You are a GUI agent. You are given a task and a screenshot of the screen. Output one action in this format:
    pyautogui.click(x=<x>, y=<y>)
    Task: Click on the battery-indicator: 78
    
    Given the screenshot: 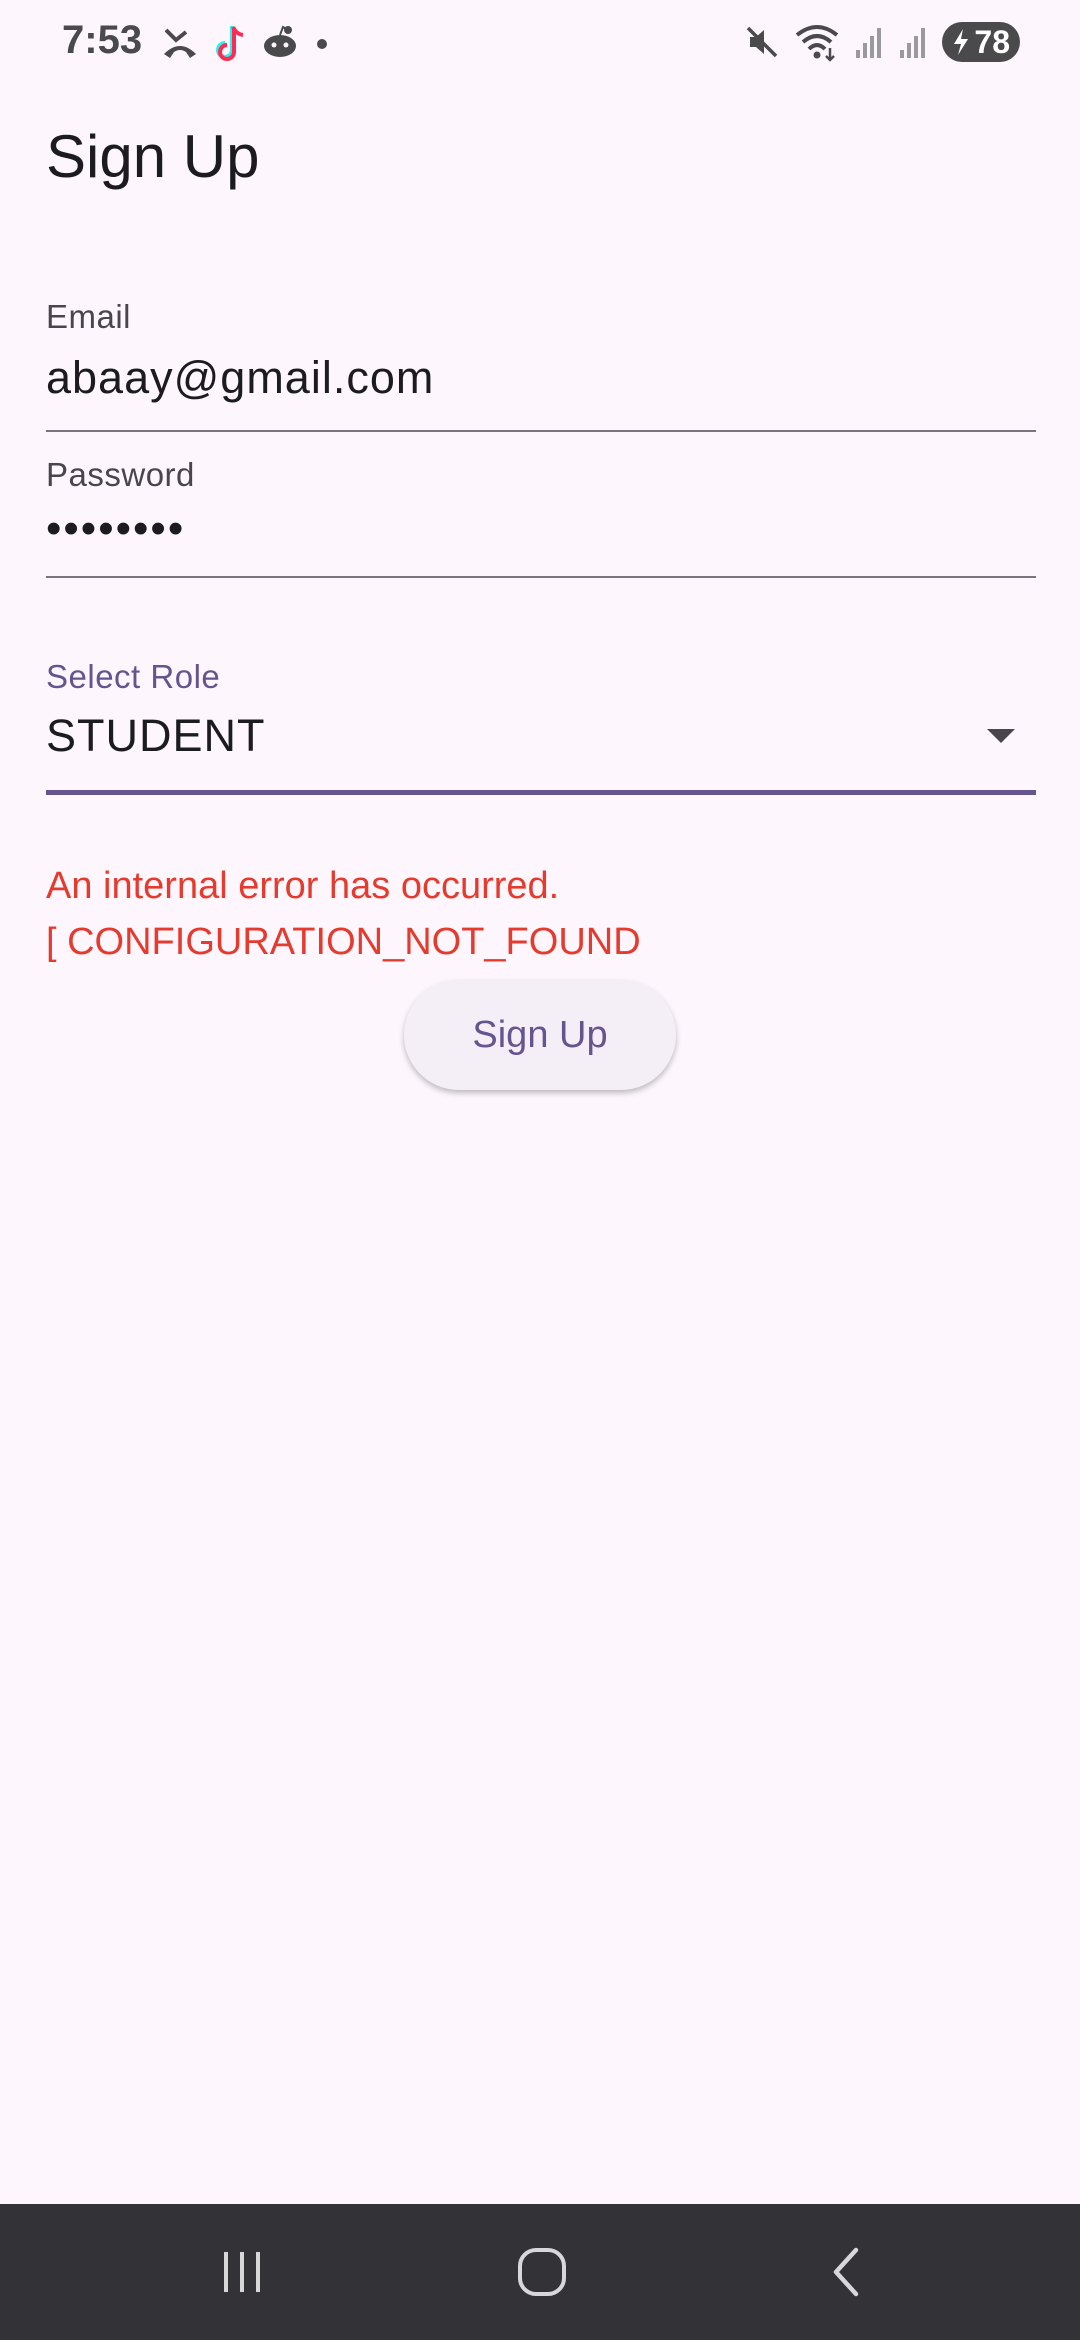 What is the action you would take?
    pyautogui.click(x=981, y=42)
    